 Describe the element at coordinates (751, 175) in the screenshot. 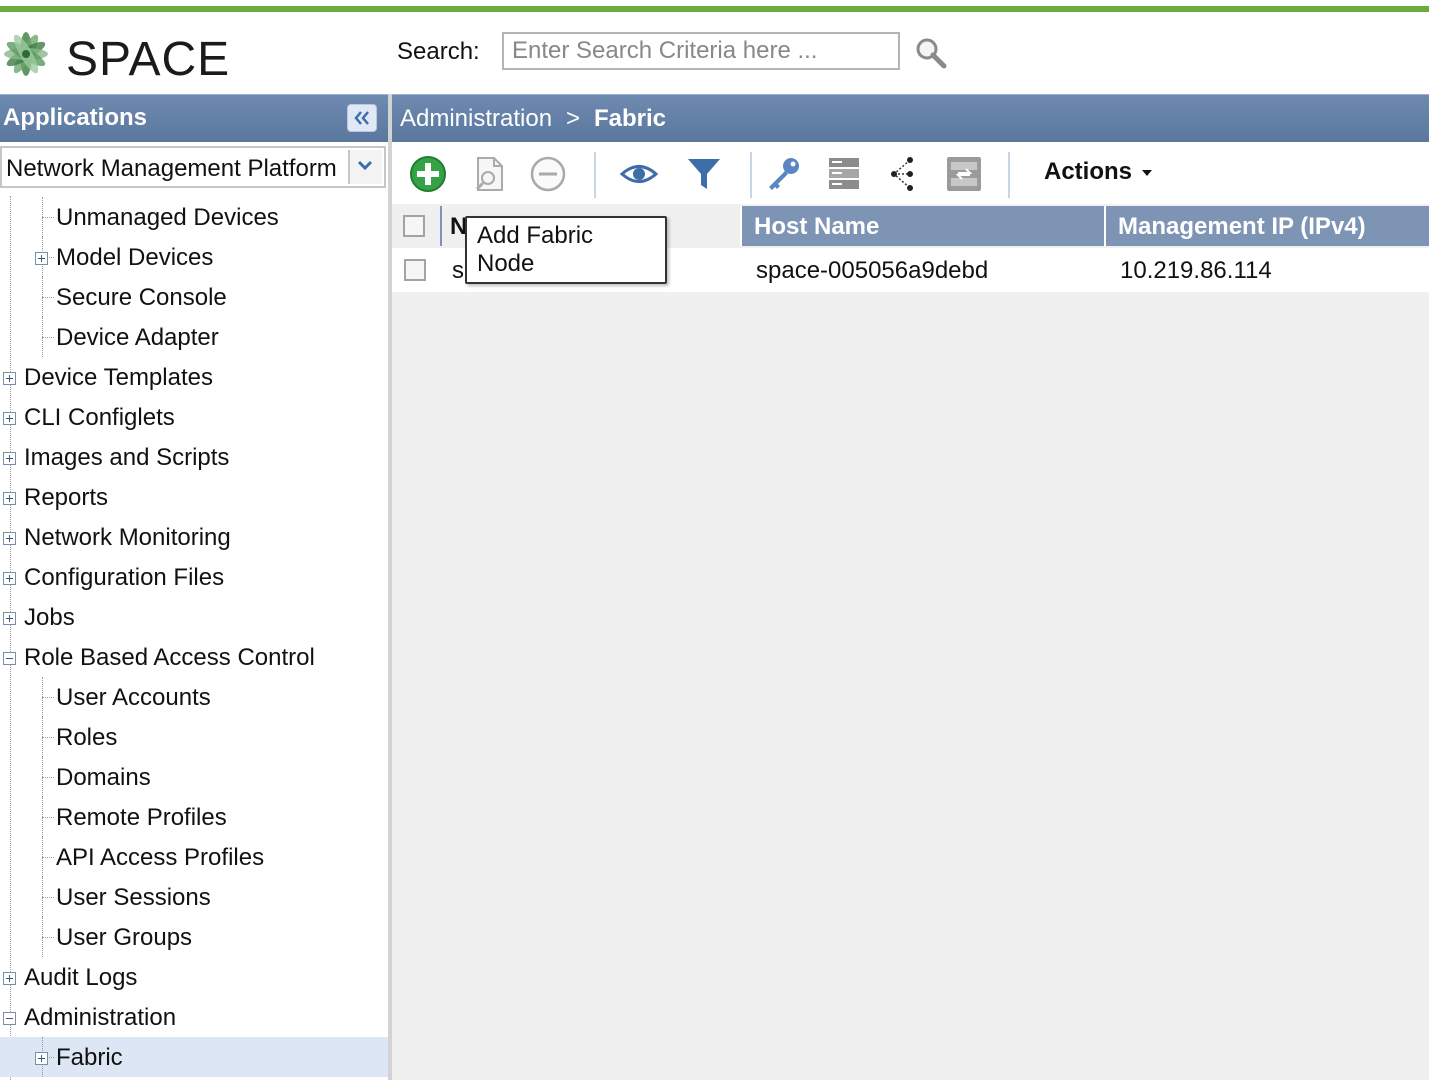

I see `toolbar-separator` at that location.